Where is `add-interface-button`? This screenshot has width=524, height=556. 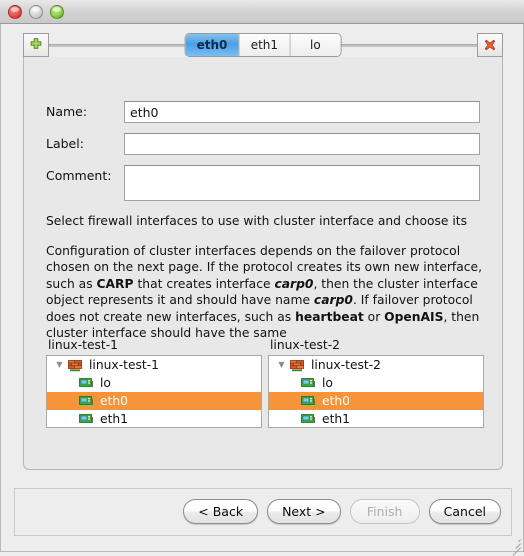 add-interface-button is located at coordinates (36, 45).